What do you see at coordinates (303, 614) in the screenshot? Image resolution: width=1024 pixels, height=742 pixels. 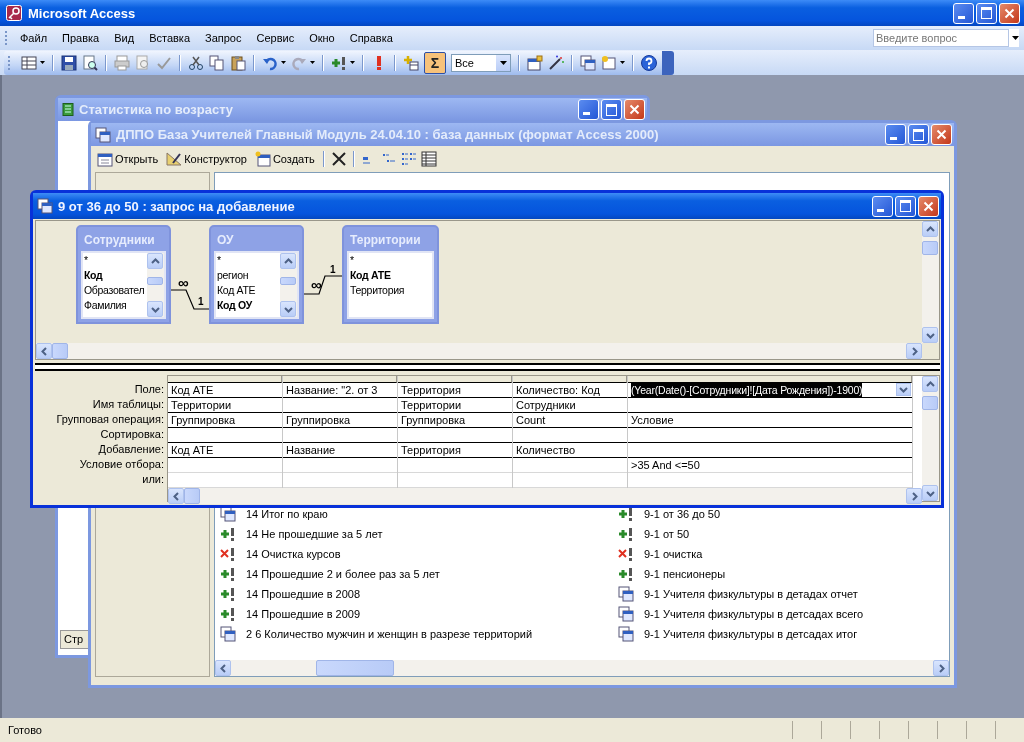 I see `query-item: 14 Прошедшие в 2009` at bounding box center [303, 614].